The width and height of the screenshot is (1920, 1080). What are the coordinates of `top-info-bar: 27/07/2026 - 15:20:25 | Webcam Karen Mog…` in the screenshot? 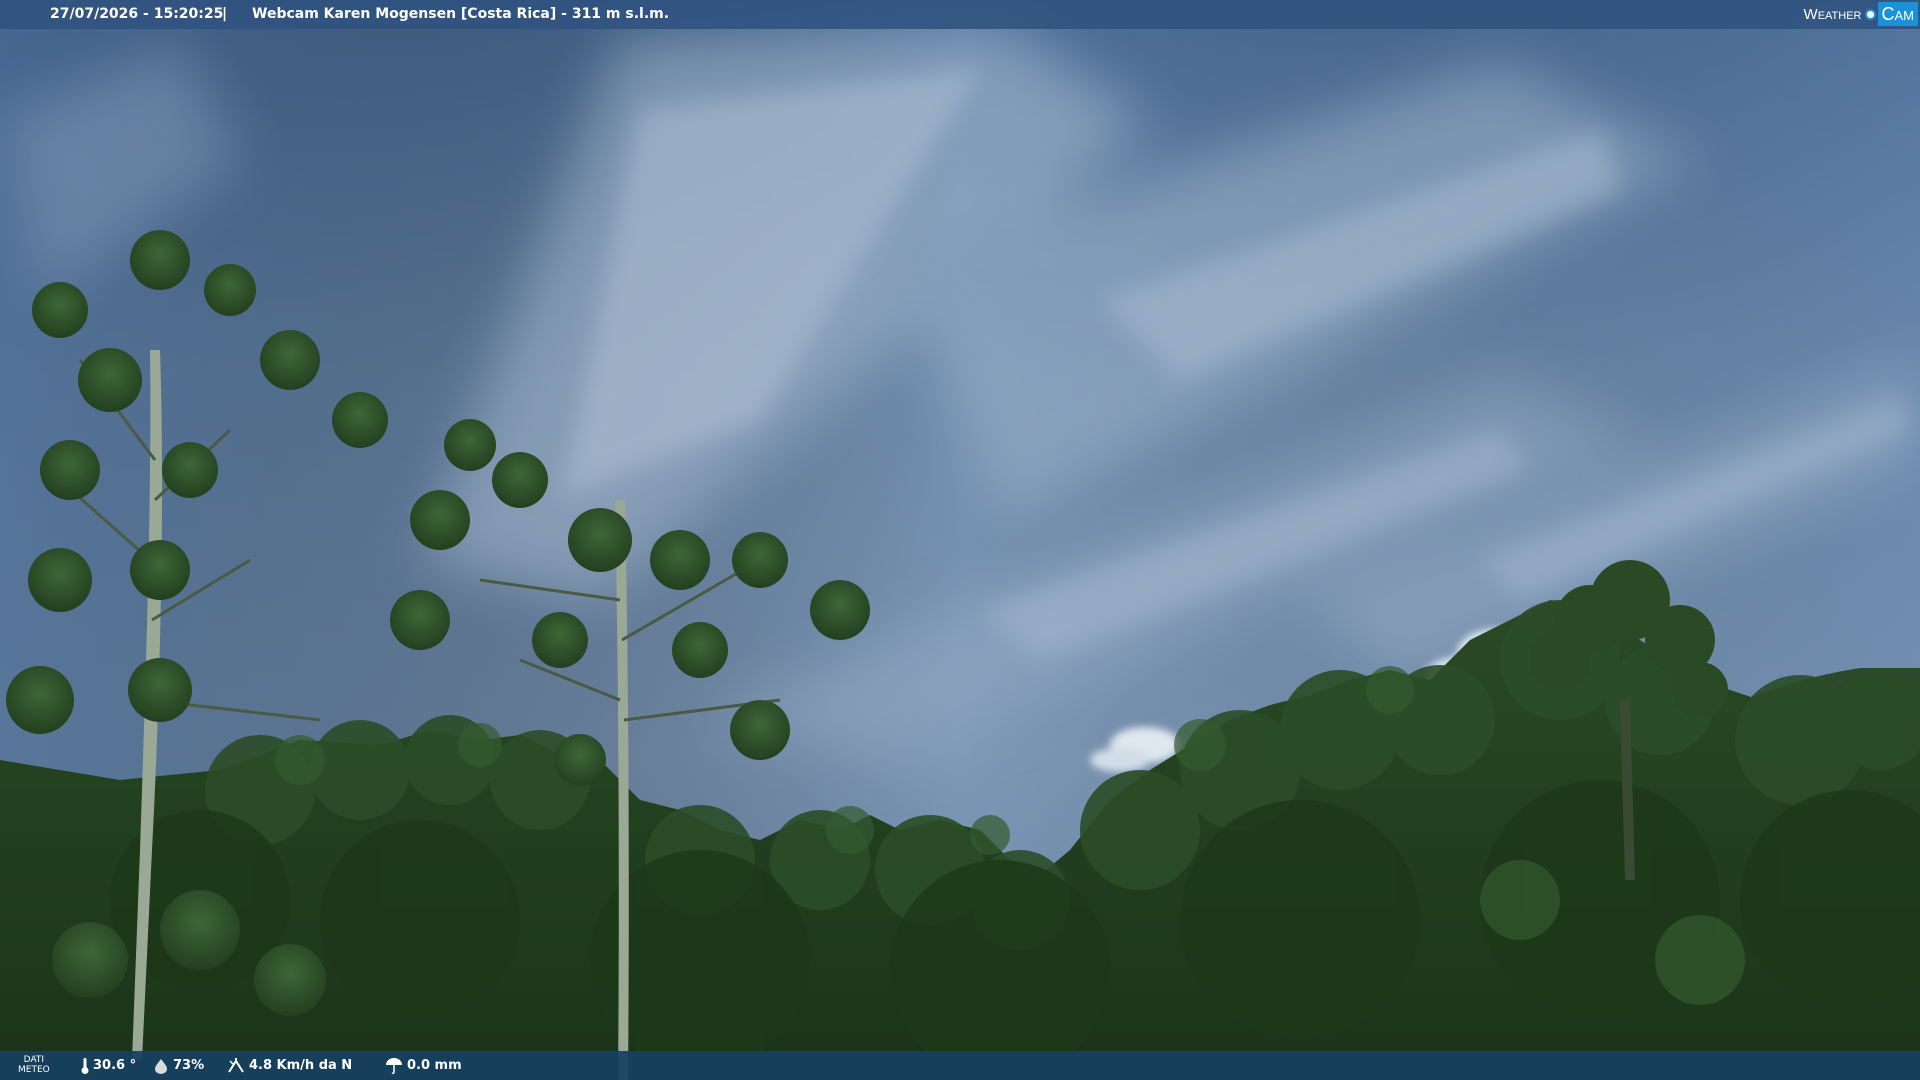 It's located at (960, 14).